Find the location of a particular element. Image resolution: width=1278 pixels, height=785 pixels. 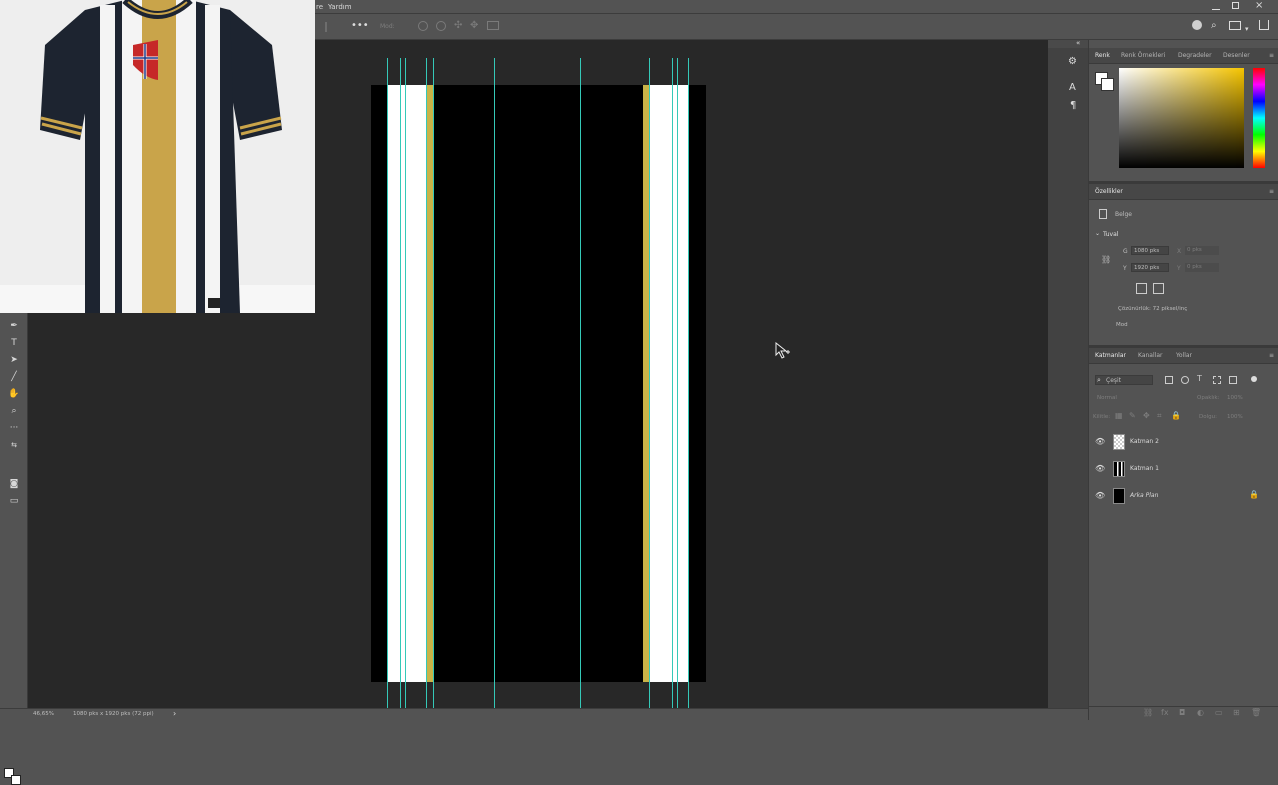

scale-3d-icon is located at coordinates (493, 25).